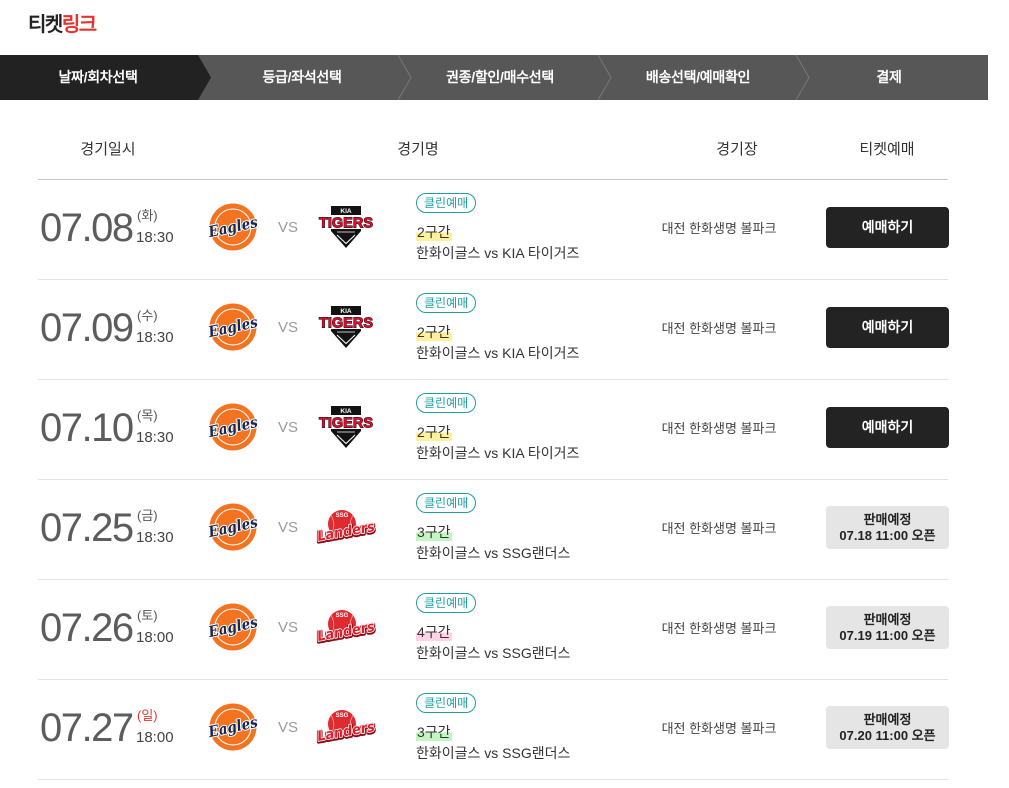 The image size is (1009, 788). What do you see at coordinates (87, 628) in the screenshot?
I see `game-date: 07.26` at bounding box center [87, 628].